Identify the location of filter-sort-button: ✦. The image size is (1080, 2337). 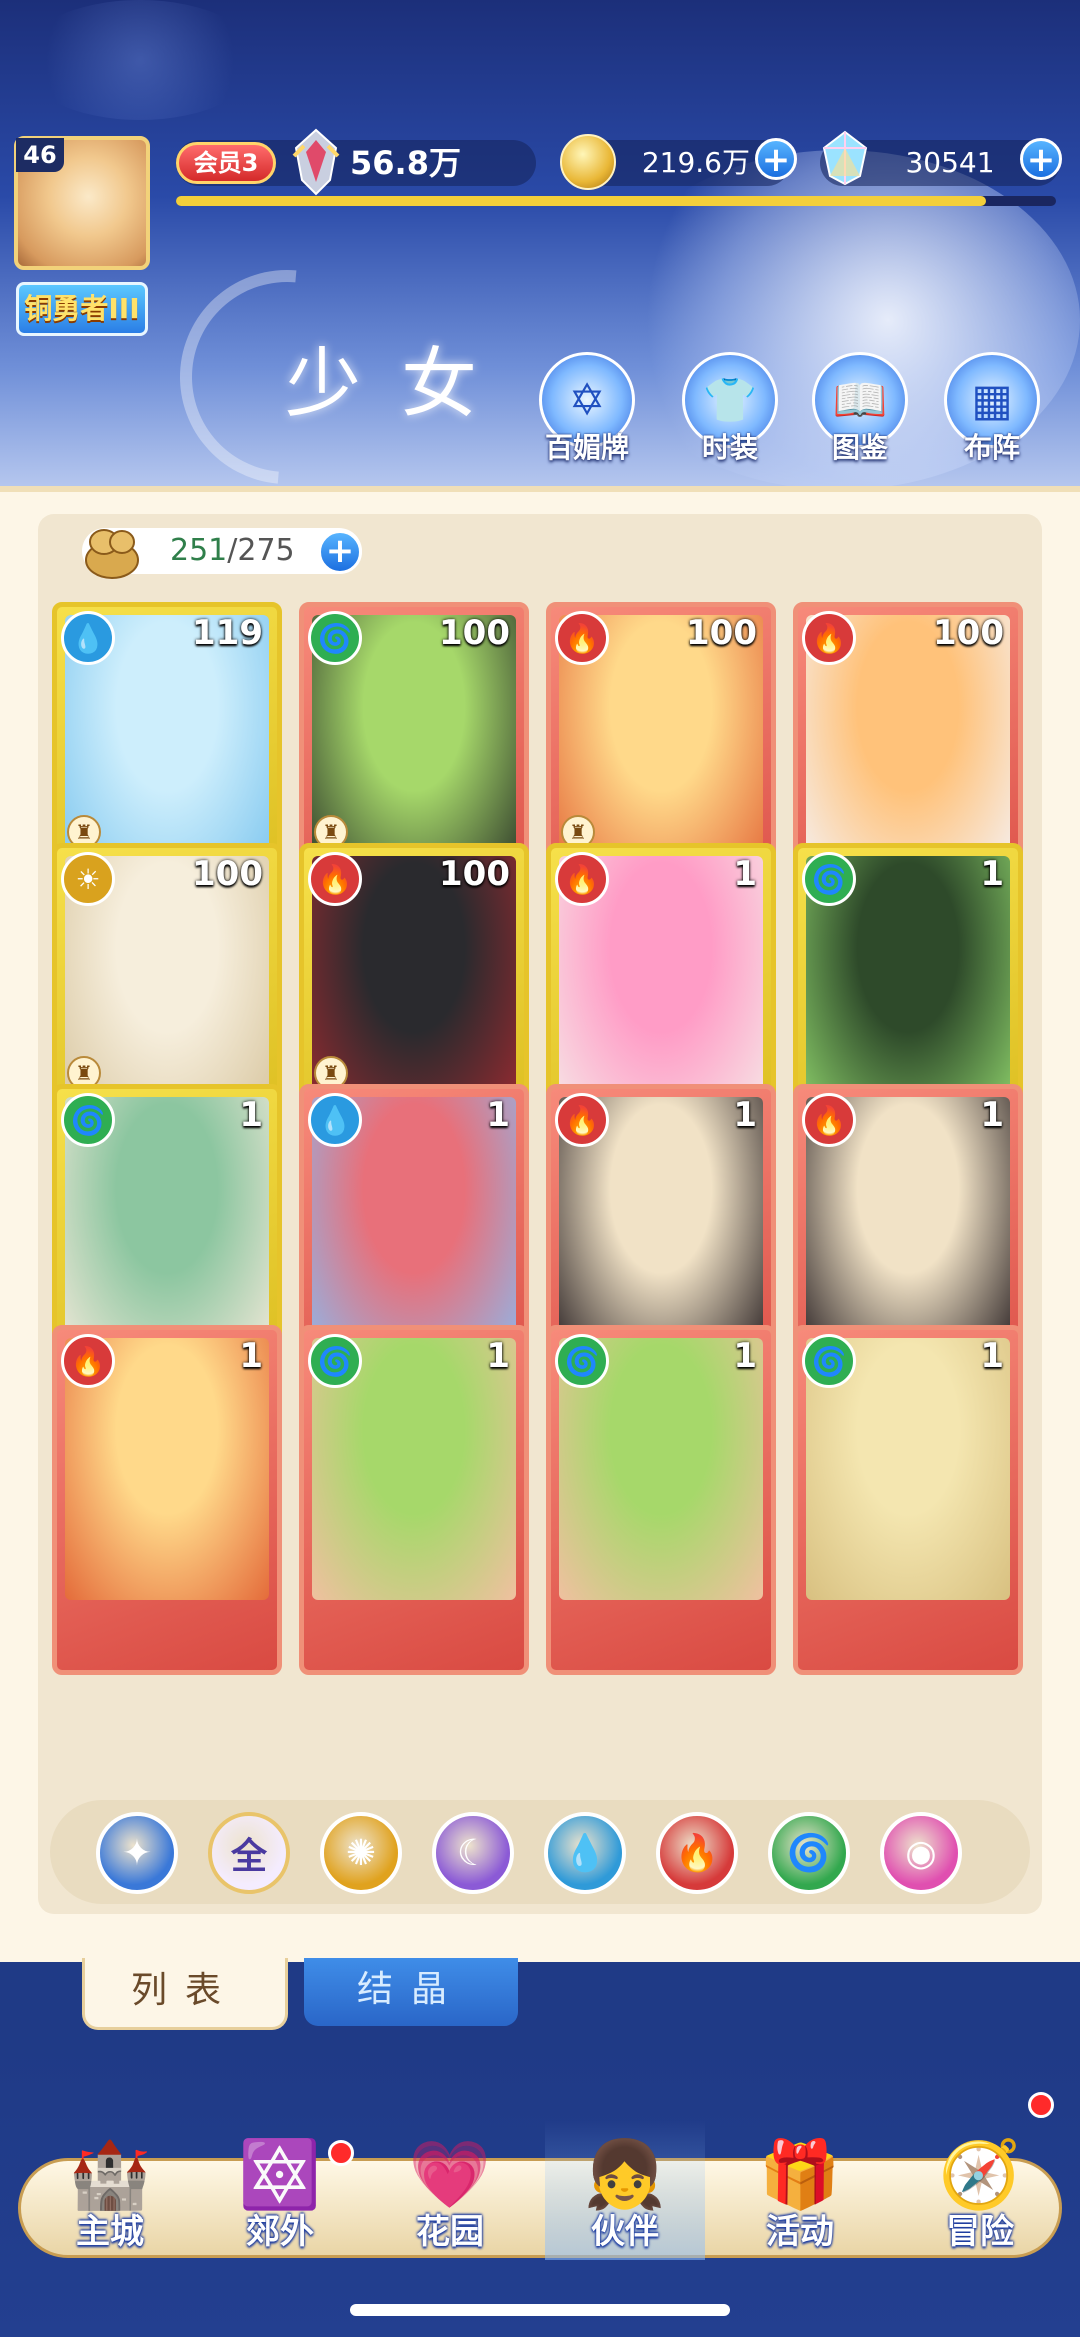
(137, 1853).